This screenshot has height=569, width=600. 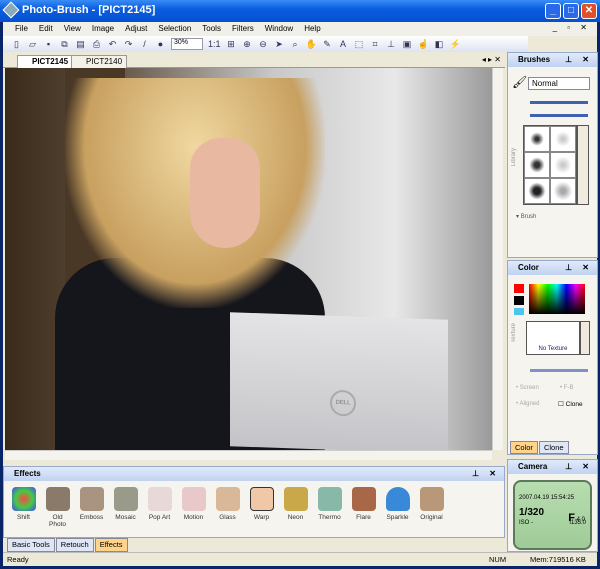 I want to click on effect-flare: Flare, so click(x=363, y=507).